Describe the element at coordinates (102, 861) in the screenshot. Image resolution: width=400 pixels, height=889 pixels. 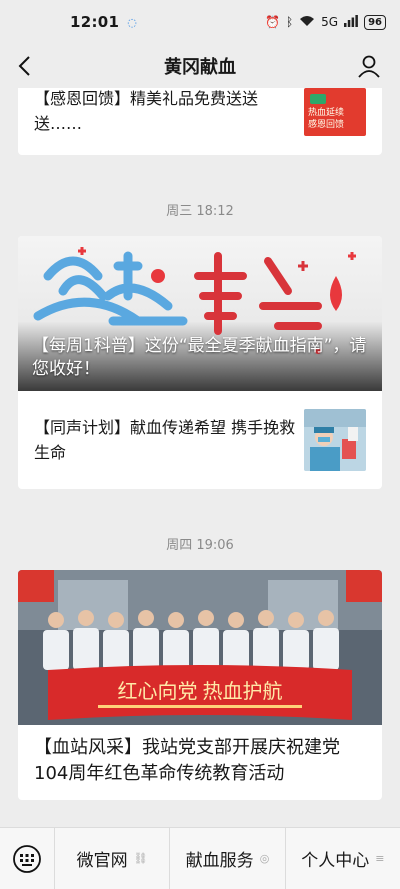
I see `menu-label: 微官网` at that location.